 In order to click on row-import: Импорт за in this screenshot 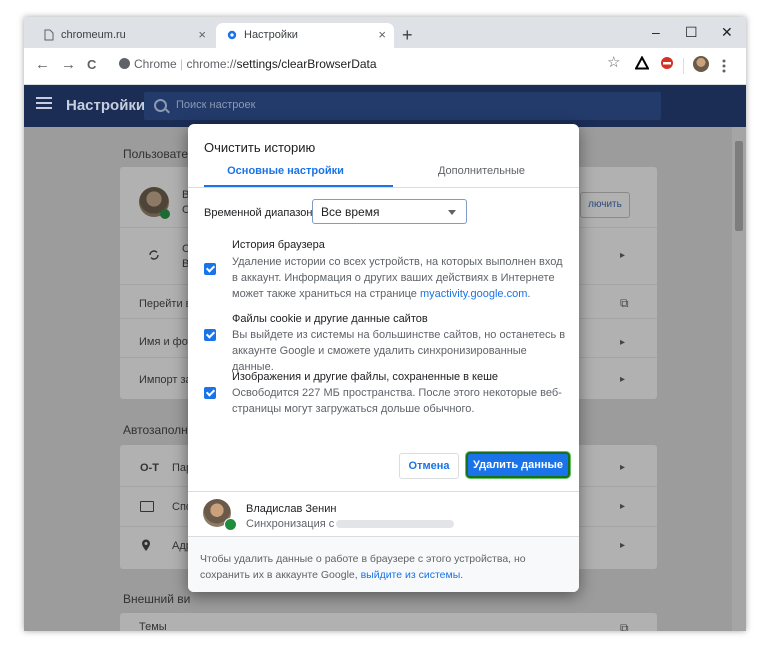, I will do `click(165, 380)`.